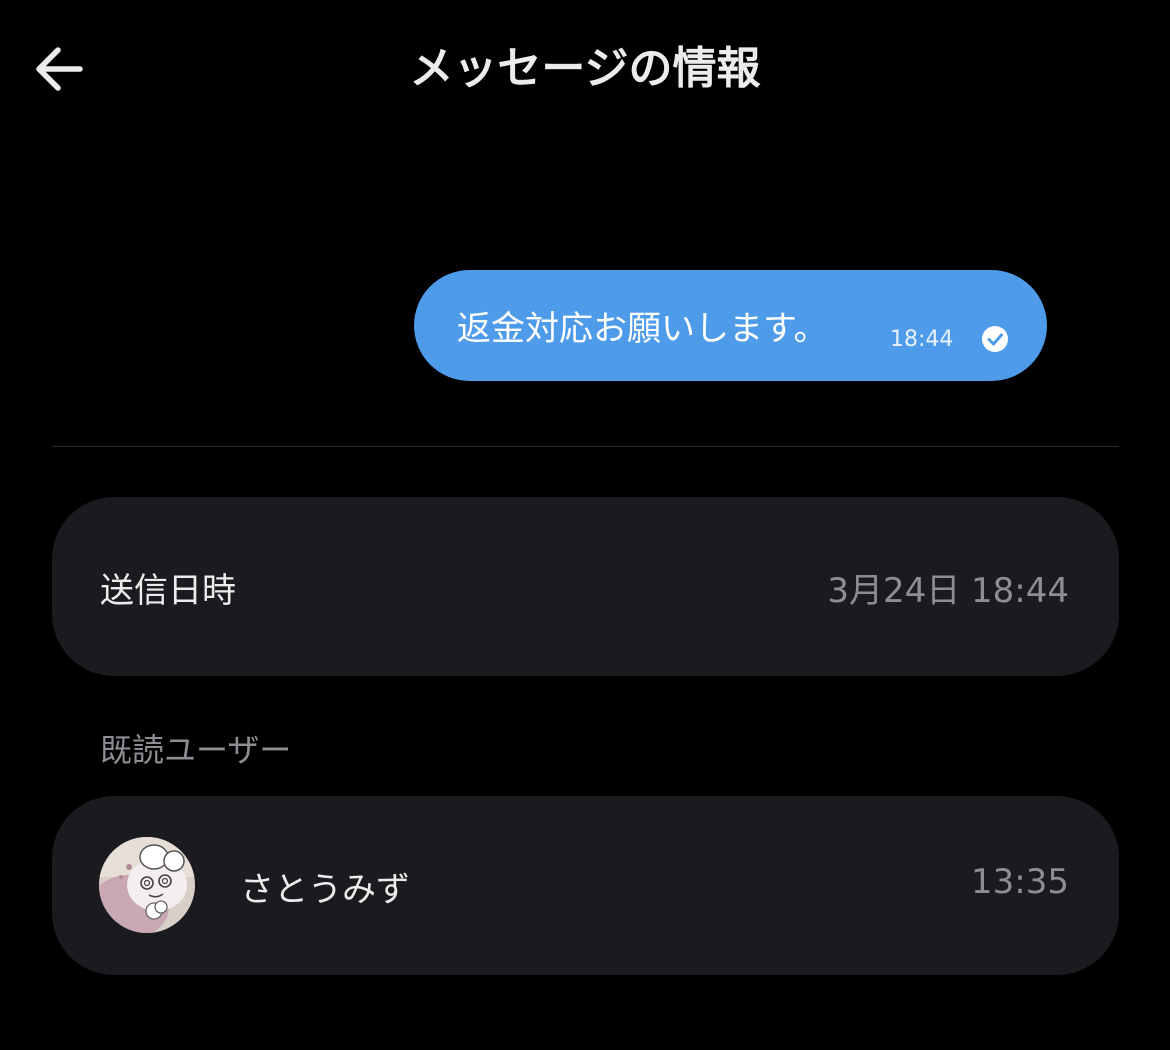 This screenshot has width=1170, height=1050. Describe the element at coordinates (168, 591) in the screenshot. I see `sent-datetime-label: 送信日時` at that location.